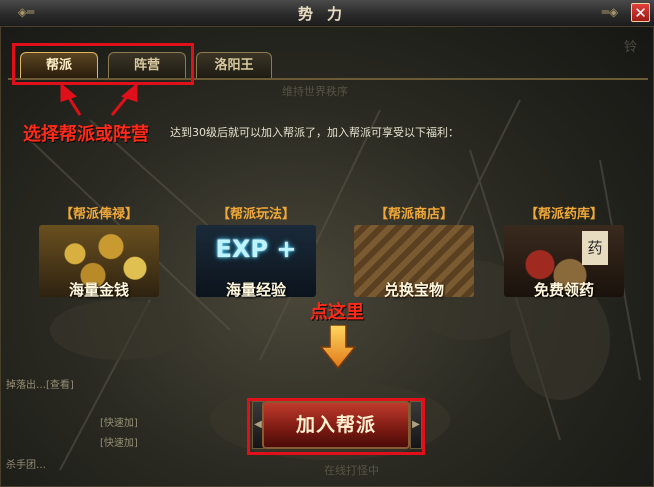  What do you see at coordinates (98, 290) in the screenshot?
I see `benefit-caption: 海量金钱` at bounding box center [98, 290].